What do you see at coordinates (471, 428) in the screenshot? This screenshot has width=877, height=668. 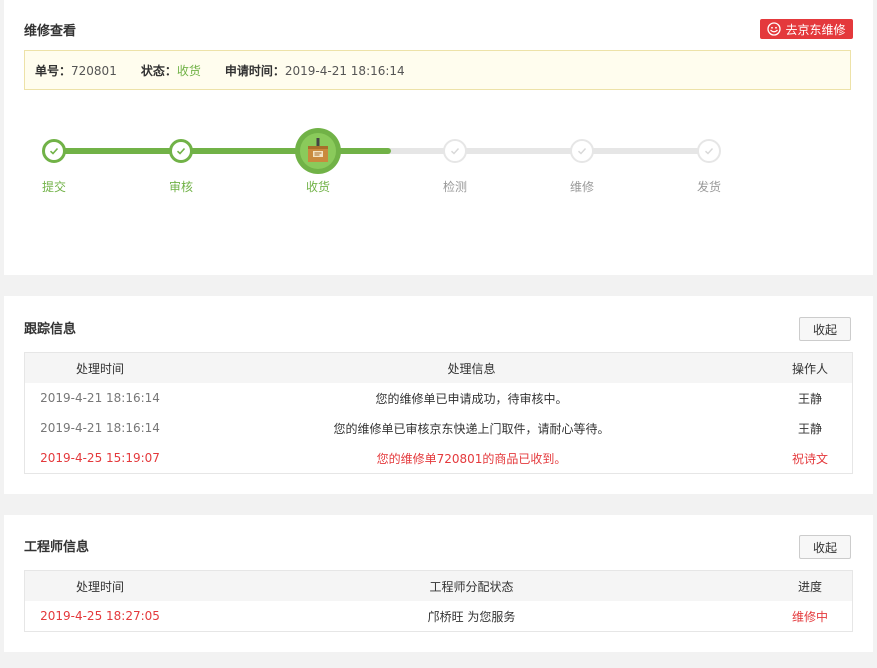 I see `row-info: 您的维修单已审核京东快递上门取件，请耐心等待。` at bounding box center [471, 428].